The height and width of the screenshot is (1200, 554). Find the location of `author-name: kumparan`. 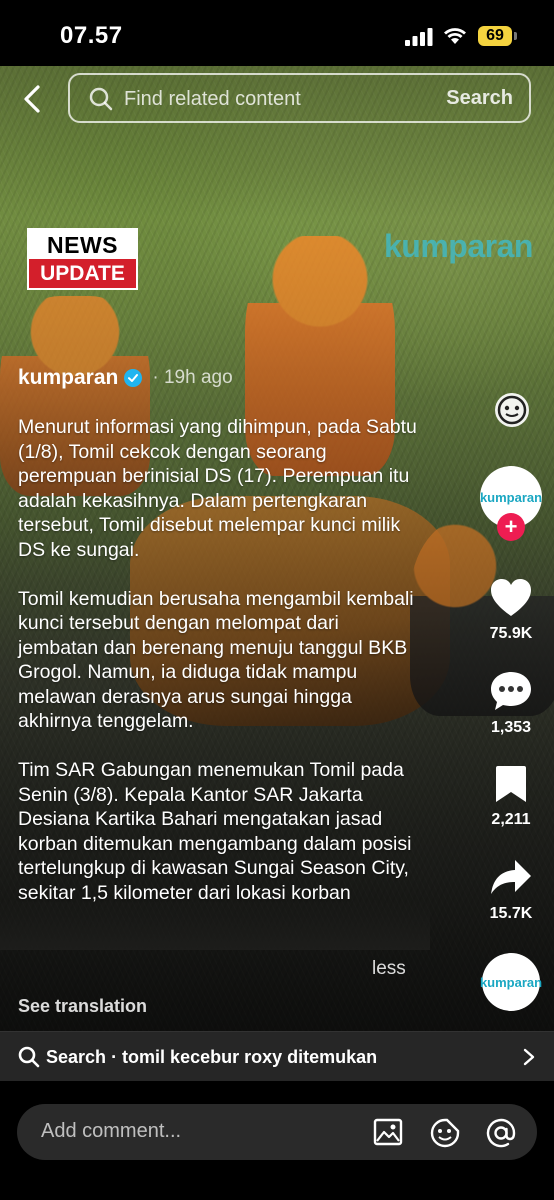

author-name: kumparan is located at coordinates (68, 378).